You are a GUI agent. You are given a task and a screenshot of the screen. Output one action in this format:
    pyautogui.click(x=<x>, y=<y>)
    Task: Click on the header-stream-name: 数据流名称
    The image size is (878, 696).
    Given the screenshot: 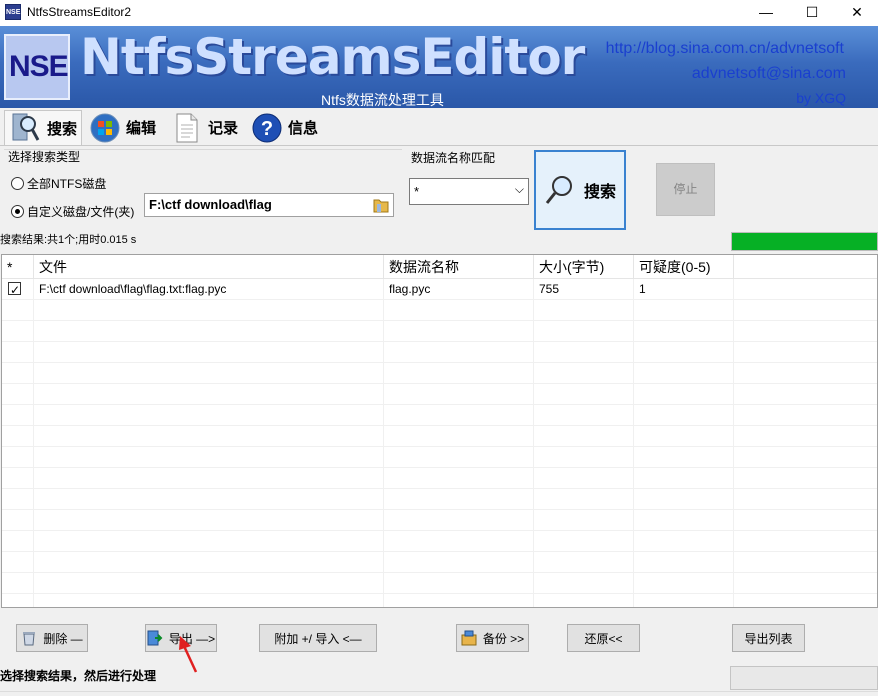 What is the action you would take?
    pyautogui.click(x=459, y=267)
    